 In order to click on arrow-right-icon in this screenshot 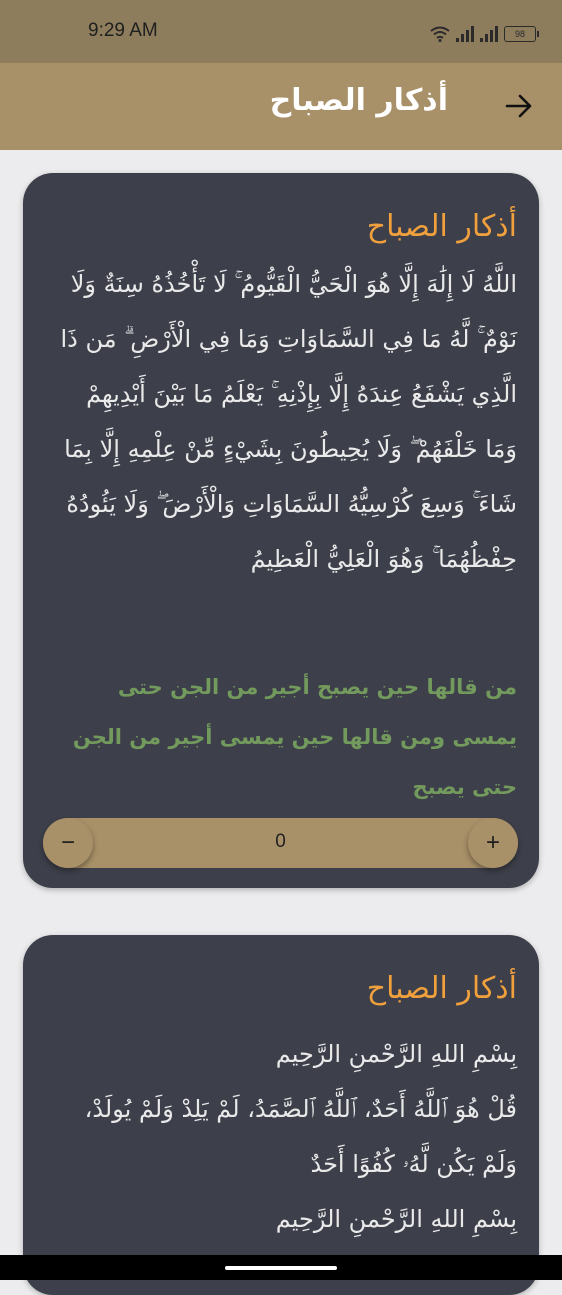, I will do `click(518, 106)`.